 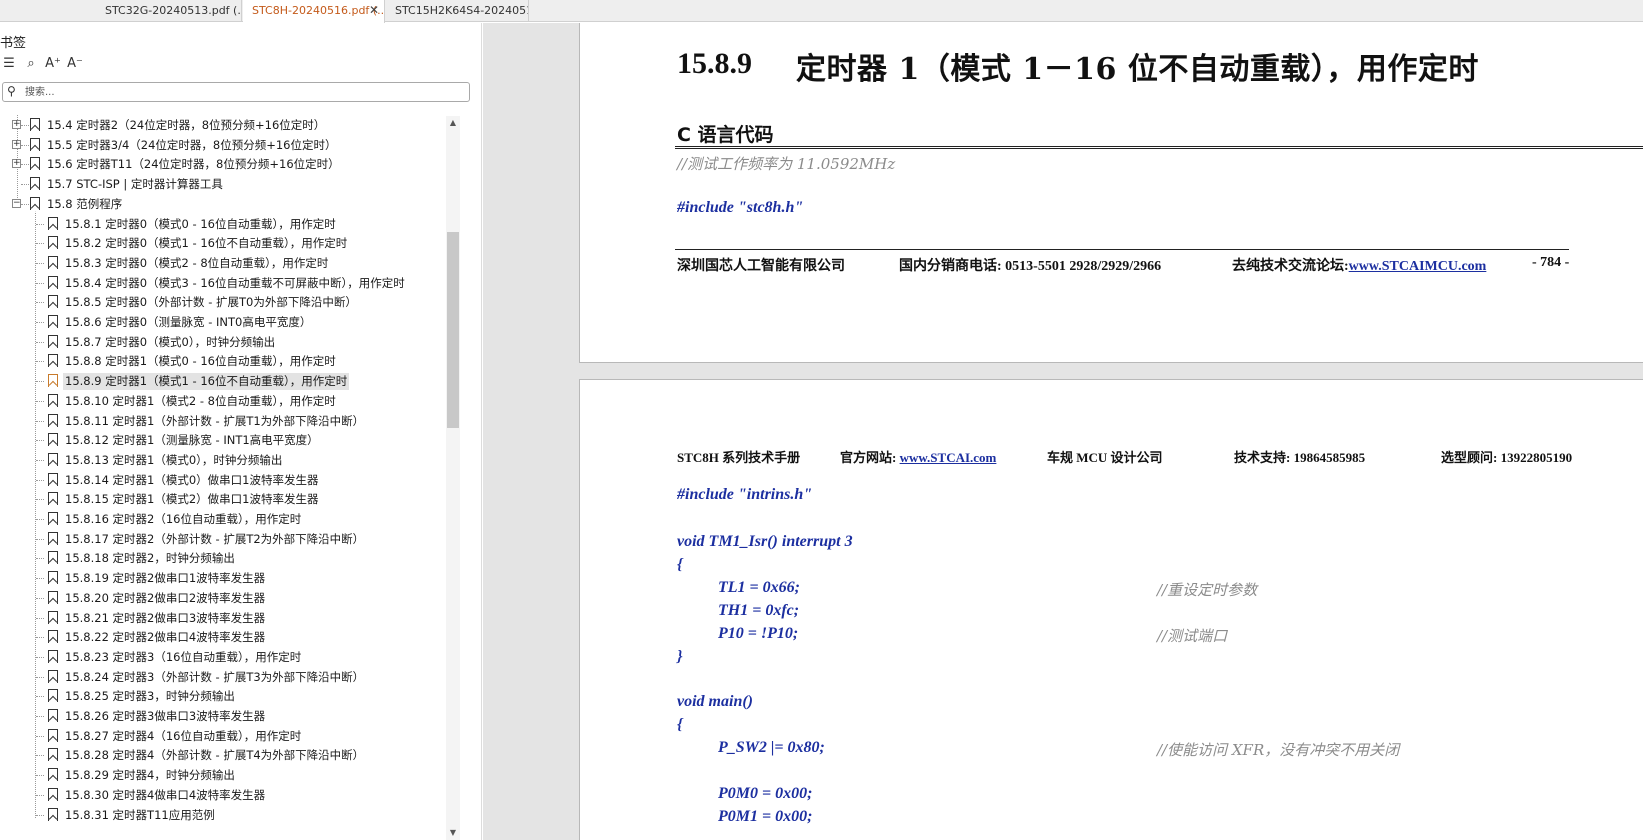 What do you see at coordinates (233, 795) in the screenshot?
I see `bookmark-item: 15.8.30 定时器4做串口4波特率发生器` at bounding box center [233, 795].